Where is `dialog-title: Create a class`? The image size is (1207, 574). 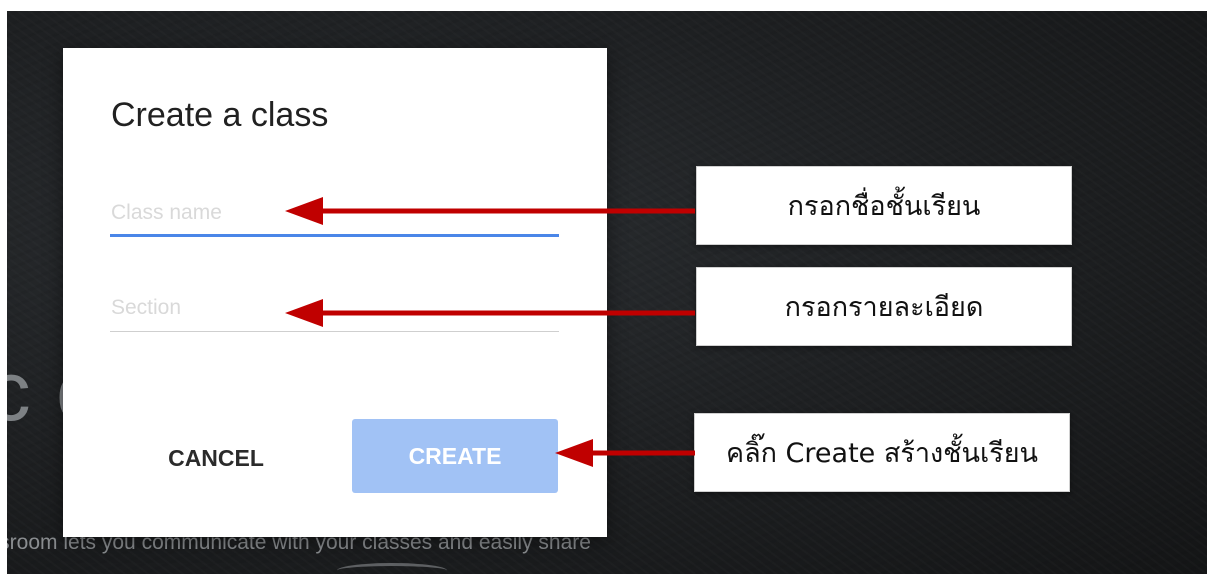
dialog-title: Create a class is located at coordinates (220, 115).